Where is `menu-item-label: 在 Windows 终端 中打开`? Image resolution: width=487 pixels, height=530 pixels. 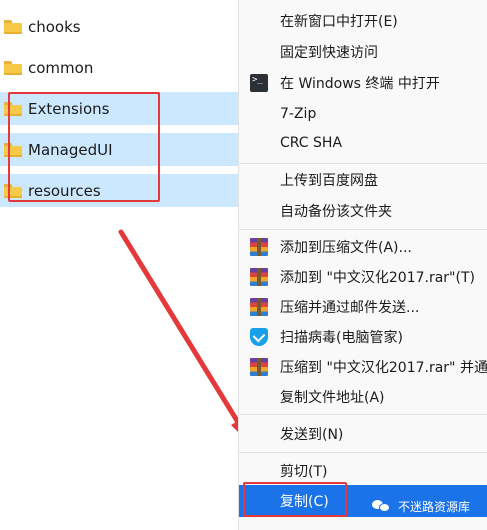
menu-item-label: 在 Windows 终端 中打开 is located at coordinates (360, 84).